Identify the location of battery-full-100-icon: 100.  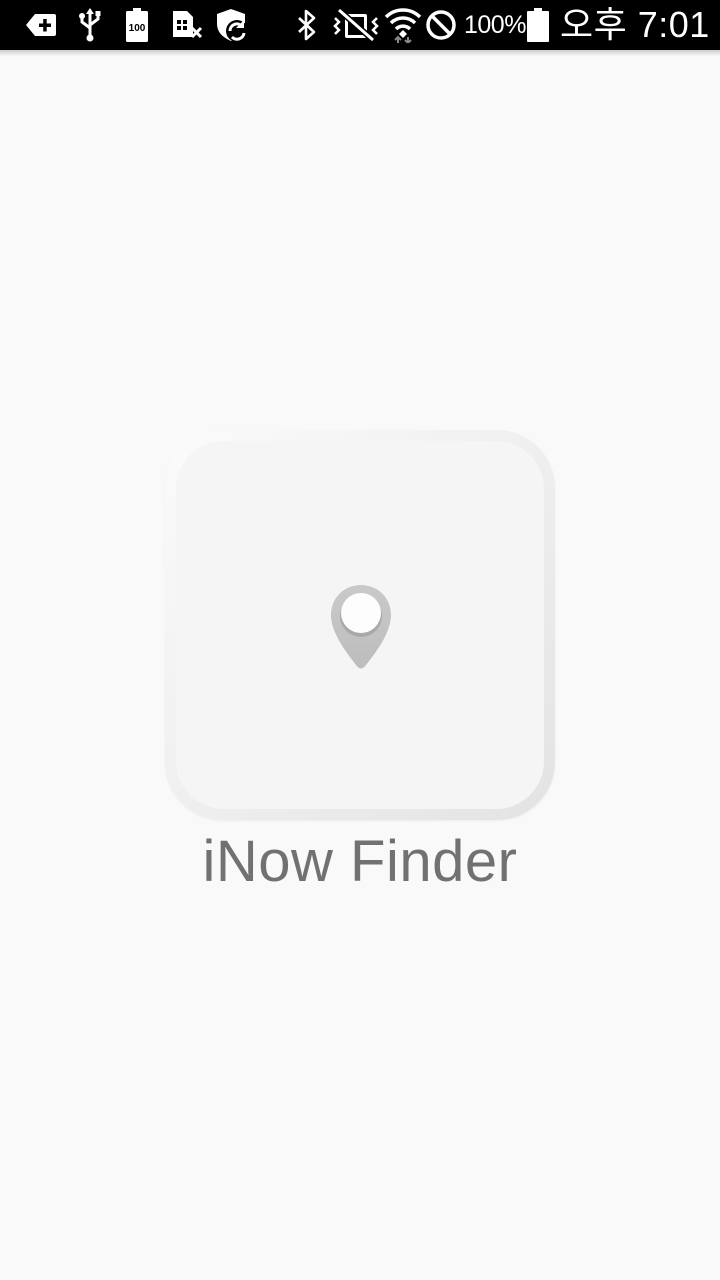
(137, 25).